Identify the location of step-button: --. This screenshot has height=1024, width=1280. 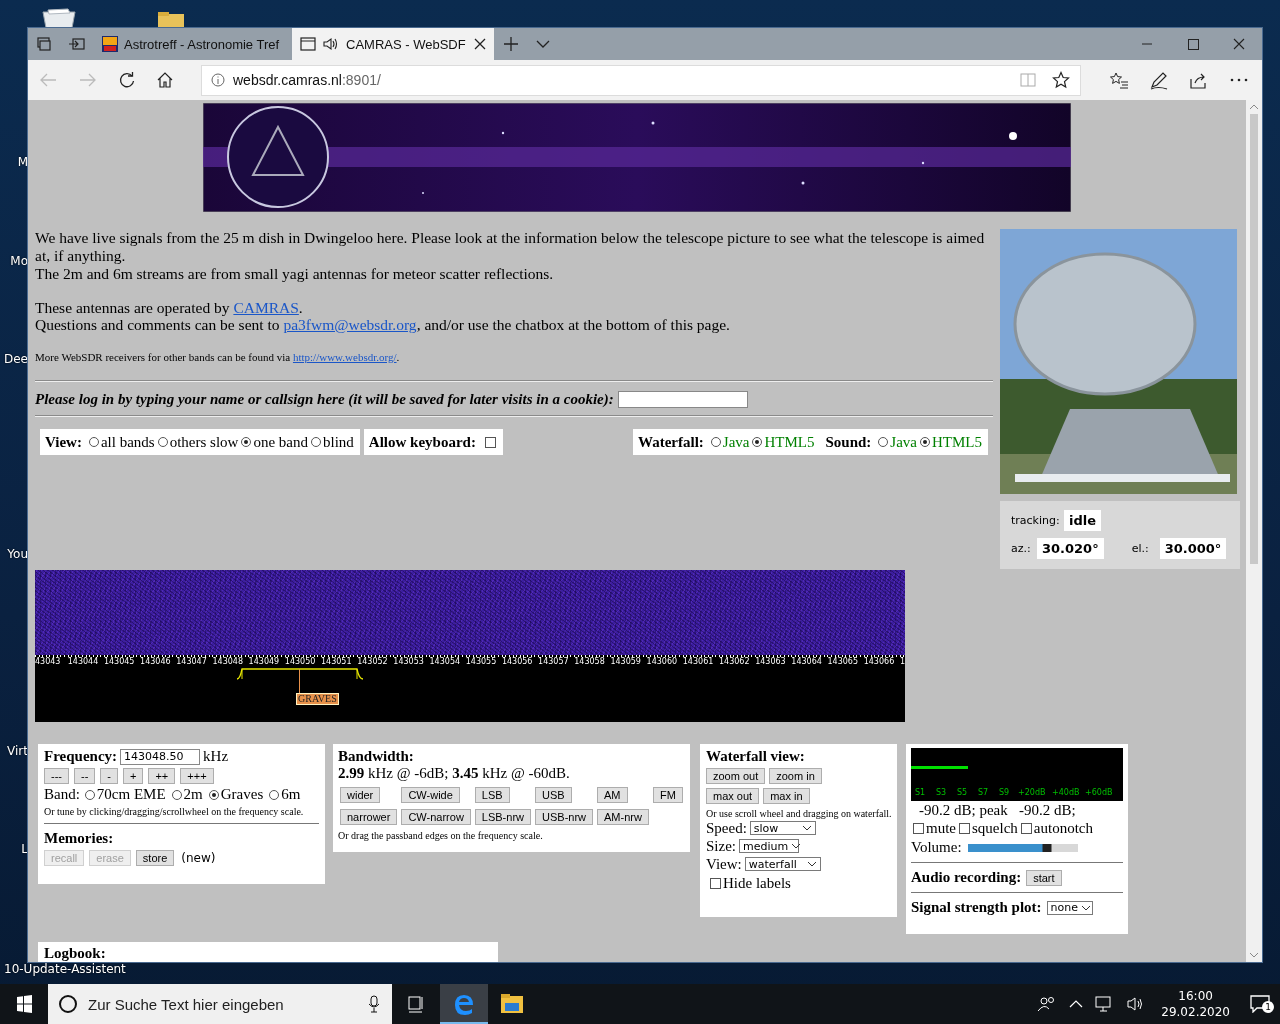
(85, 776).